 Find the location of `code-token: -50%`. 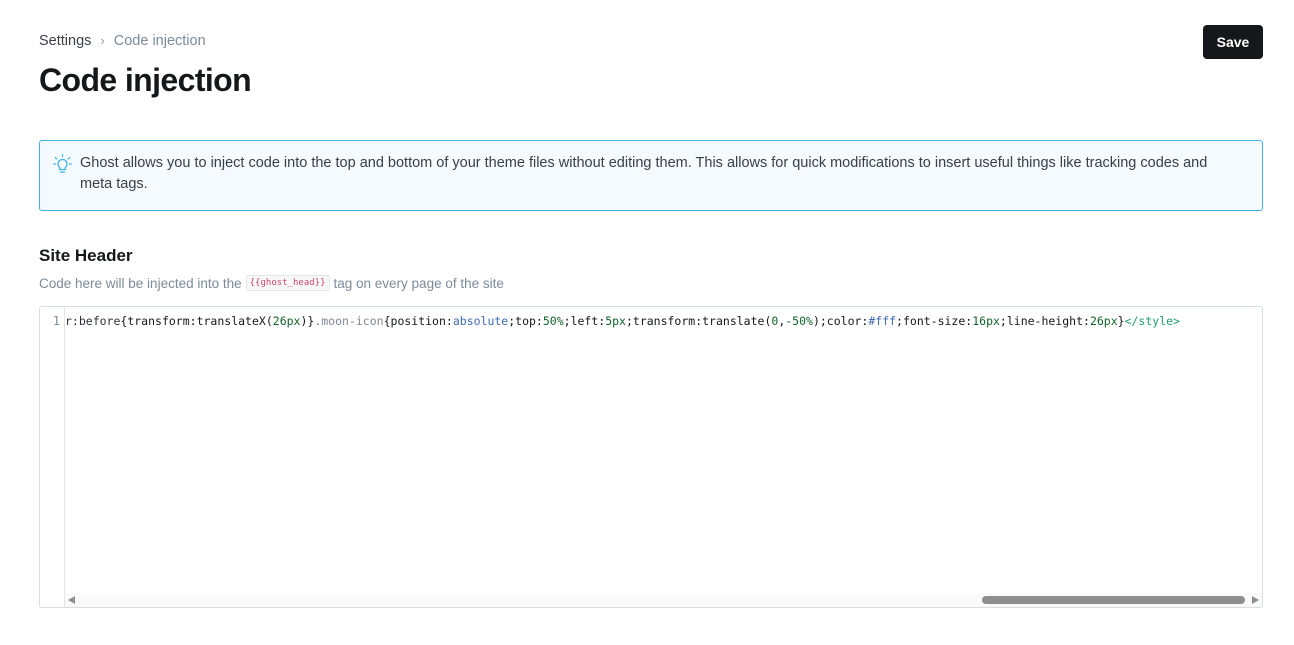

code-token: -50% is located at coordinates (799, 321).